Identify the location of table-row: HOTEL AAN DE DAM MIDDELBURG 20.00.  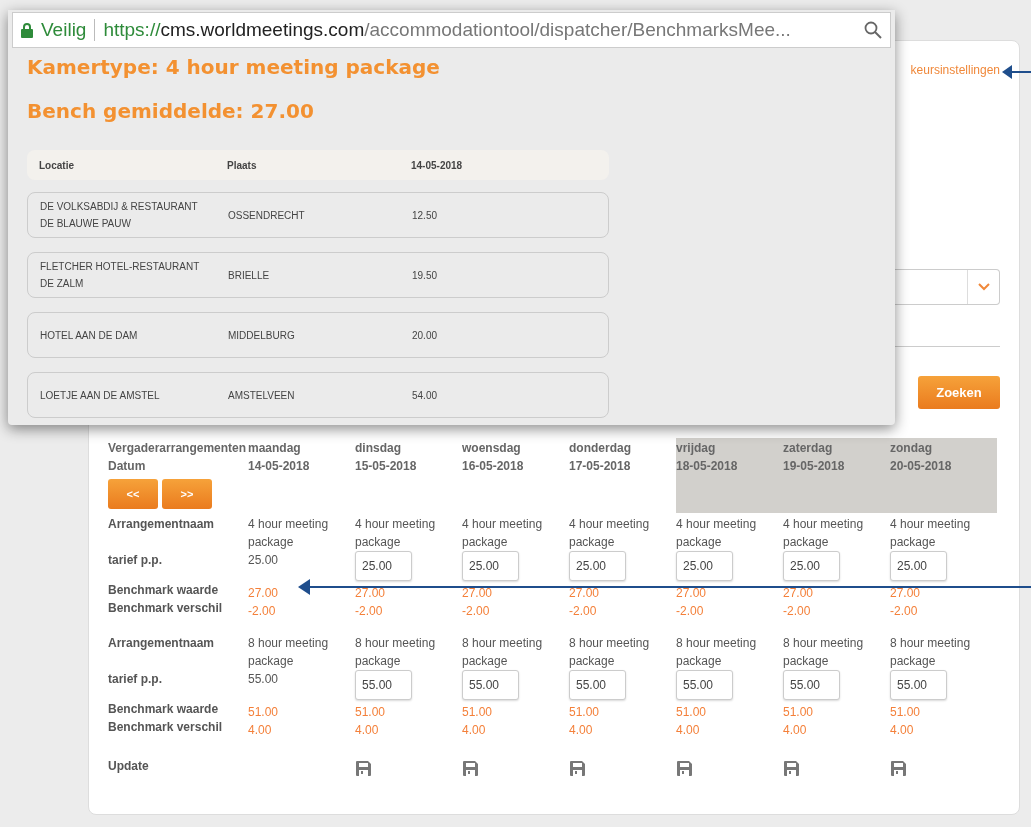
(318, 335).